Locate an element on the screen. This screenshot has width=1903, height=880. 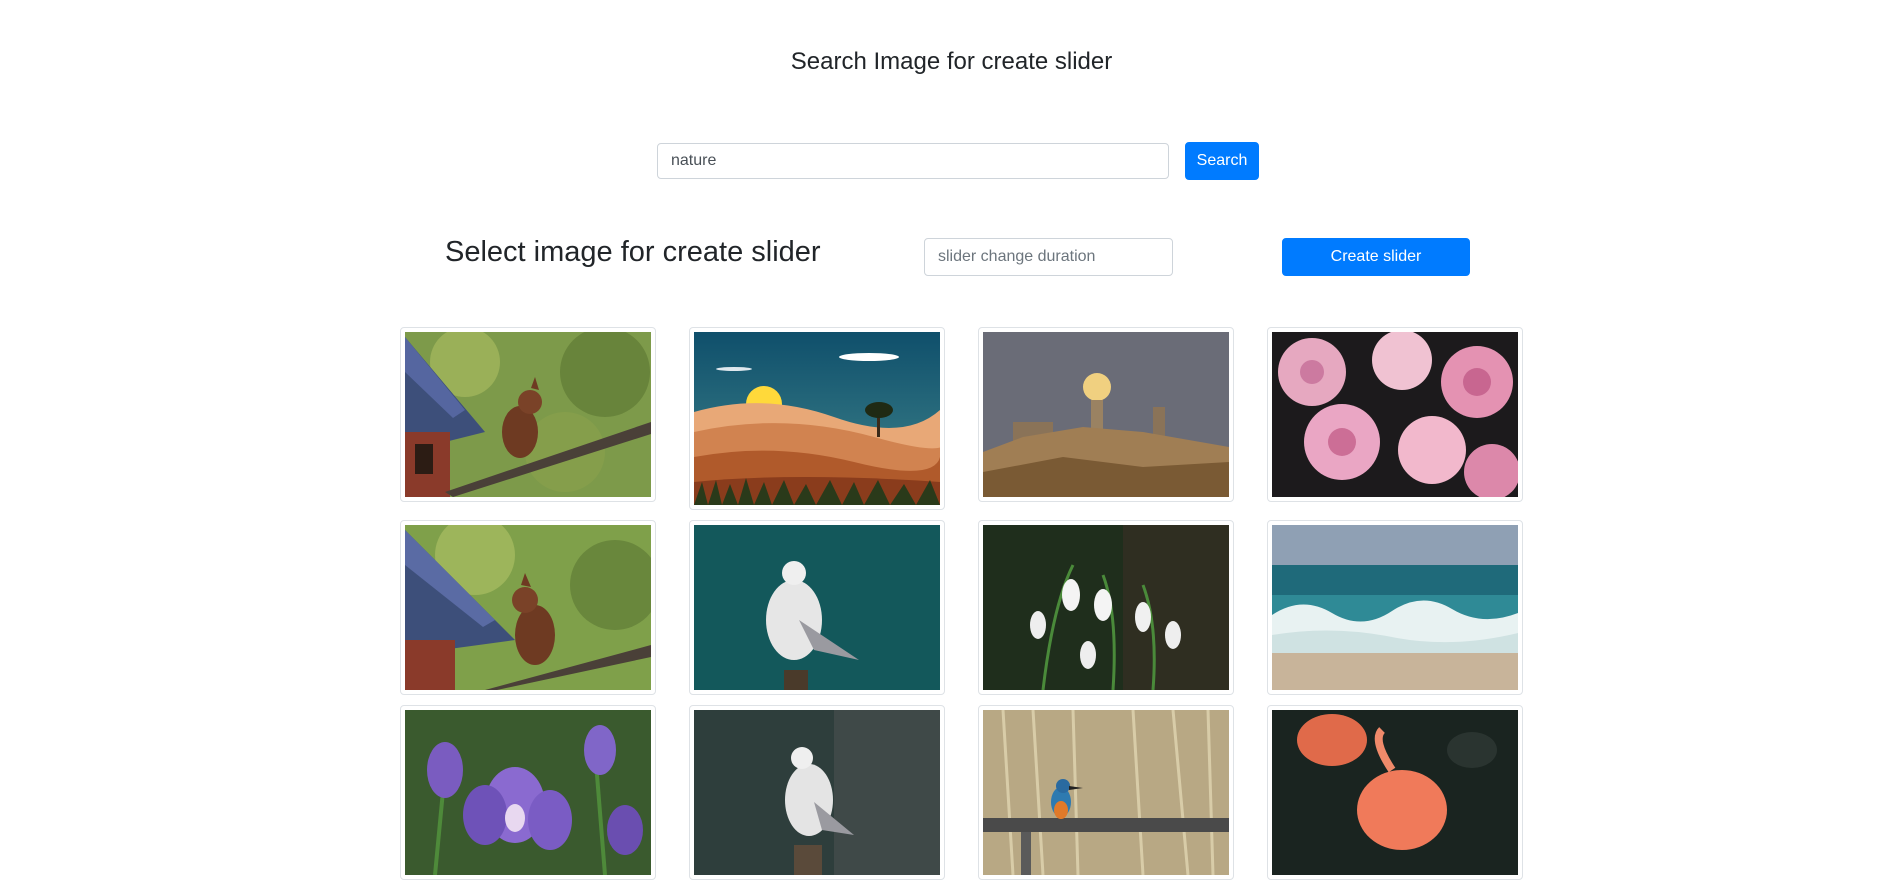
moon-castle-photo is located at coordinates (1106, 414).